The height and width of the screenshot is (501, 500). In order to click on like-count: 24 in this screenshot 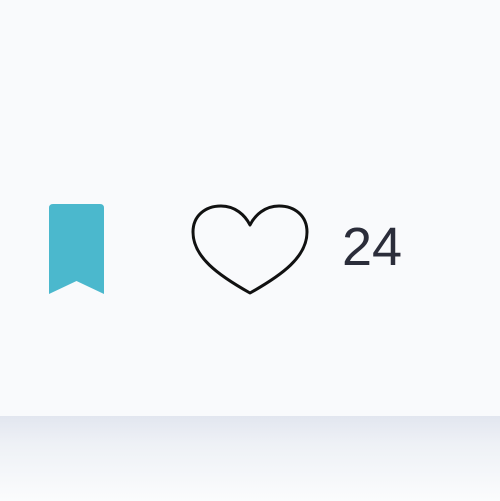, I will do `click(372, 246)`.